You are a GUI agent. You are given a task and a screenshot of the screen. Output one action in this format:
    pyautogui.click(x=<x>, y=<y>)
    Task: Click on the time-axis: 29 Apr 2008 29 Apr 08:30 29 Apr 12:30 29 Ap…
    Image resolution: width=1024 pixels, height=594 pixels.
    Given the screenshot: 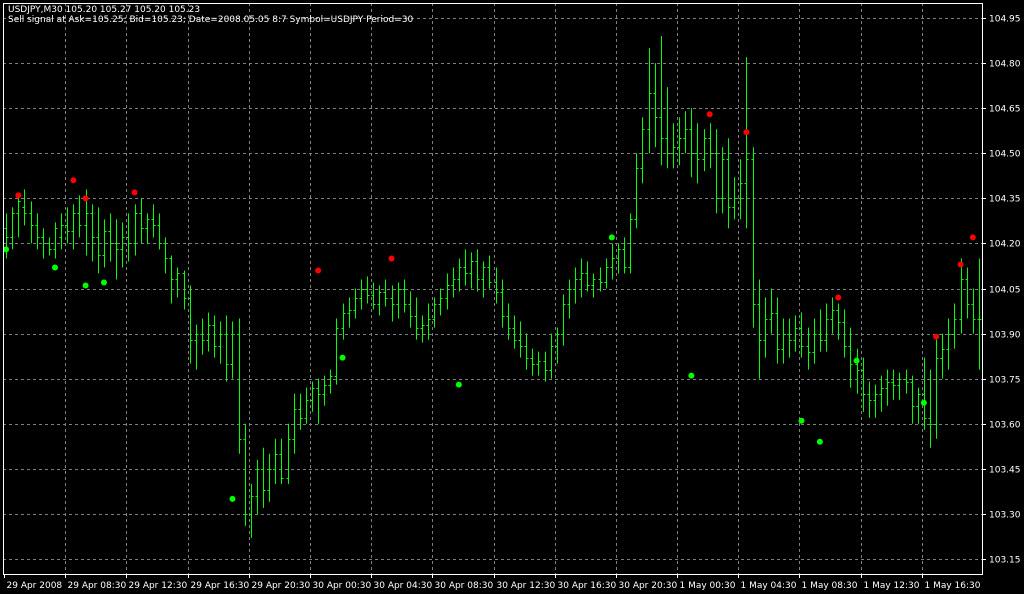 What is the action you would take?
    pyautogui.click(x=492, y=582)
    